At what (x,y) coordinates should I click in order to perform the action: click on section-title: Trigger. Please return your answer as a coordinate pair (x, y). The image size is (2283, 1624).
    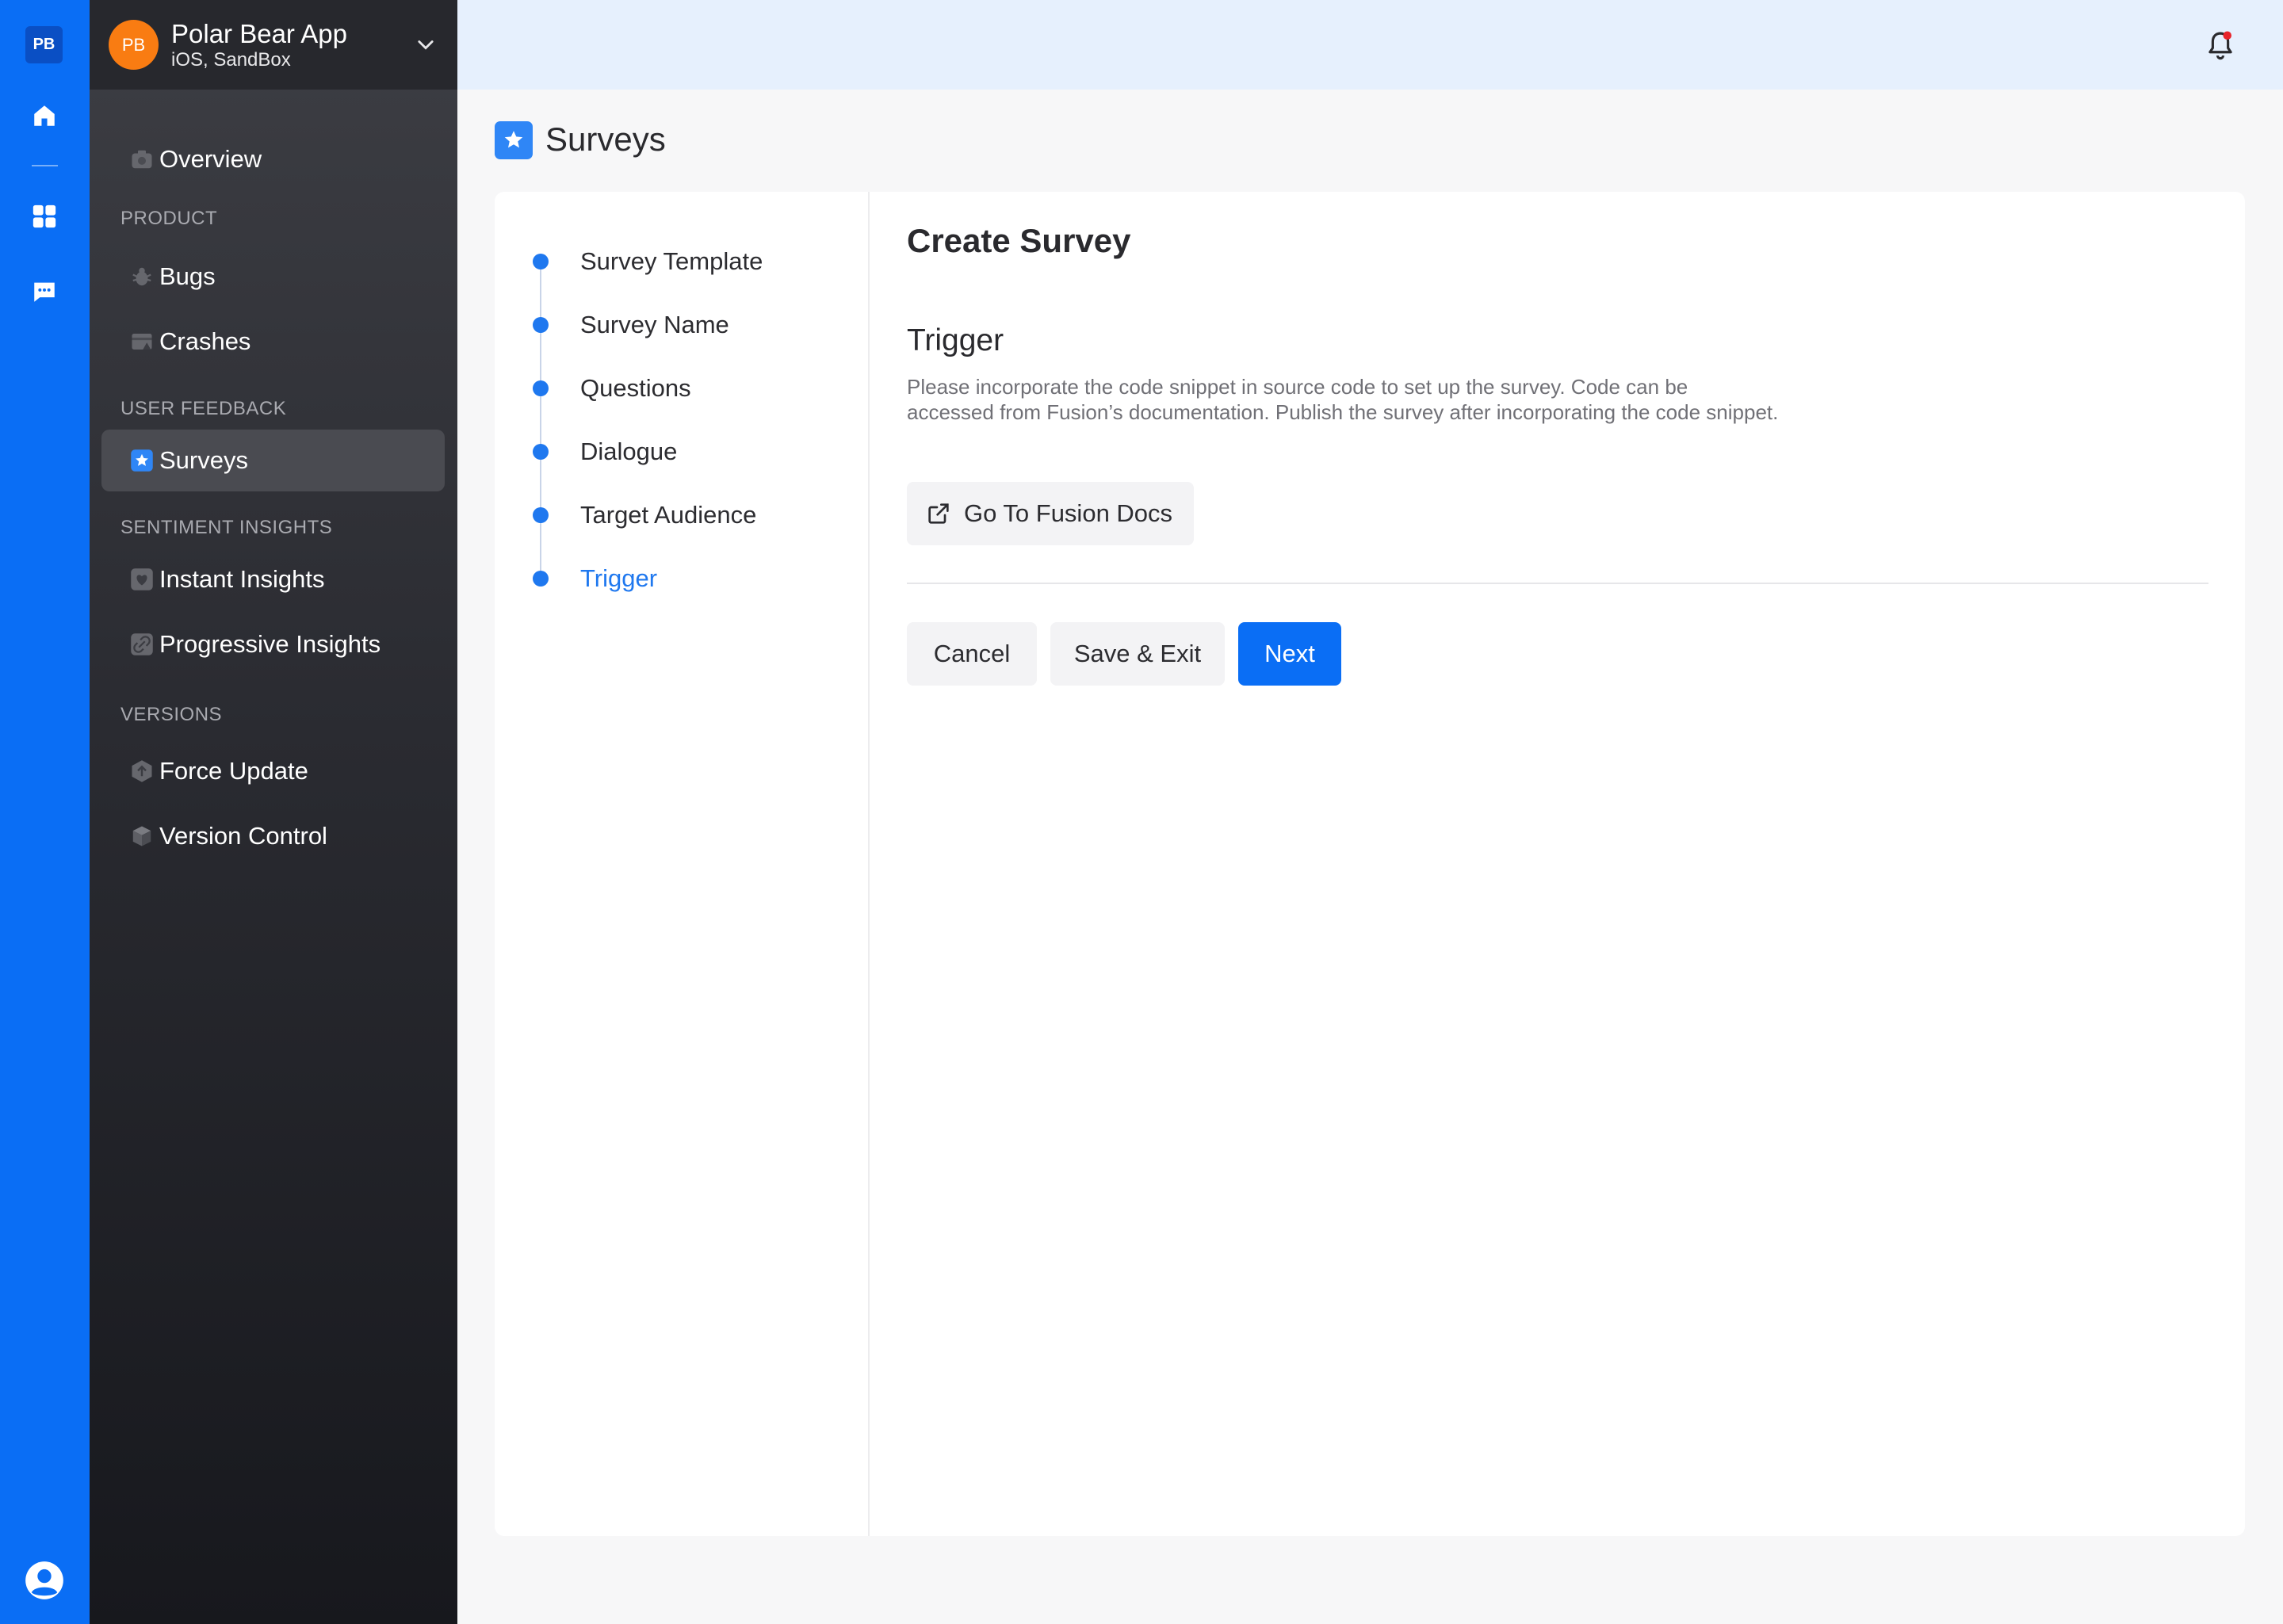
    Looking at the image, I should click on (955, 340).